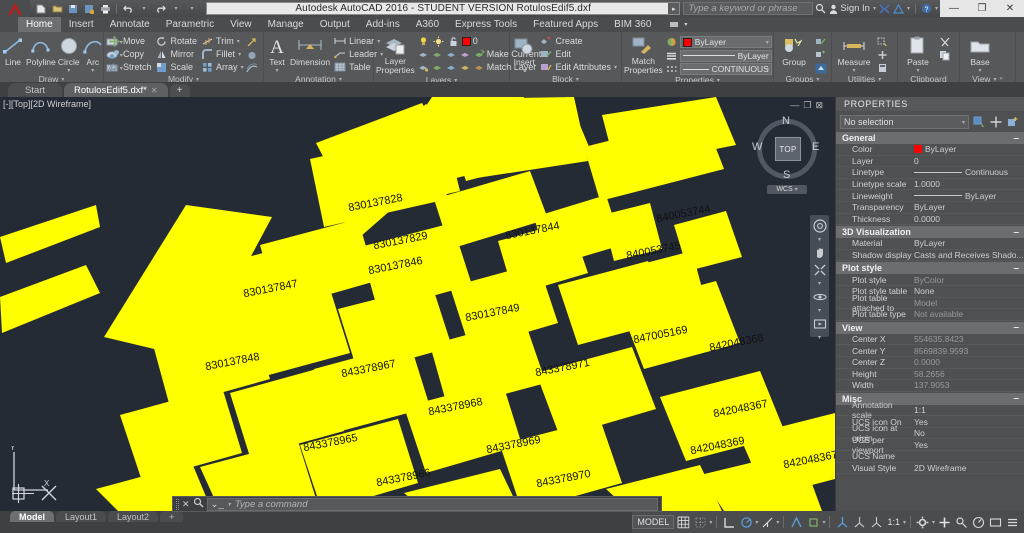 This screenshot has height=533, width=1024. Describe the element at coordinates (930, 208) in the screenshot. I see `property-row: Transparency ByLayer` at that location.